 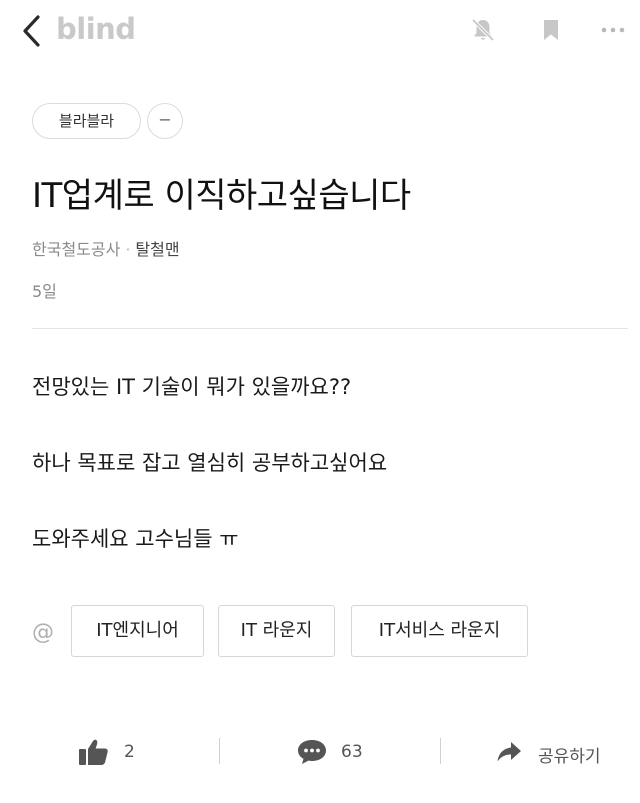 I want to click on action-bar: 2 63 공유하기, so click(x=320, y=752).